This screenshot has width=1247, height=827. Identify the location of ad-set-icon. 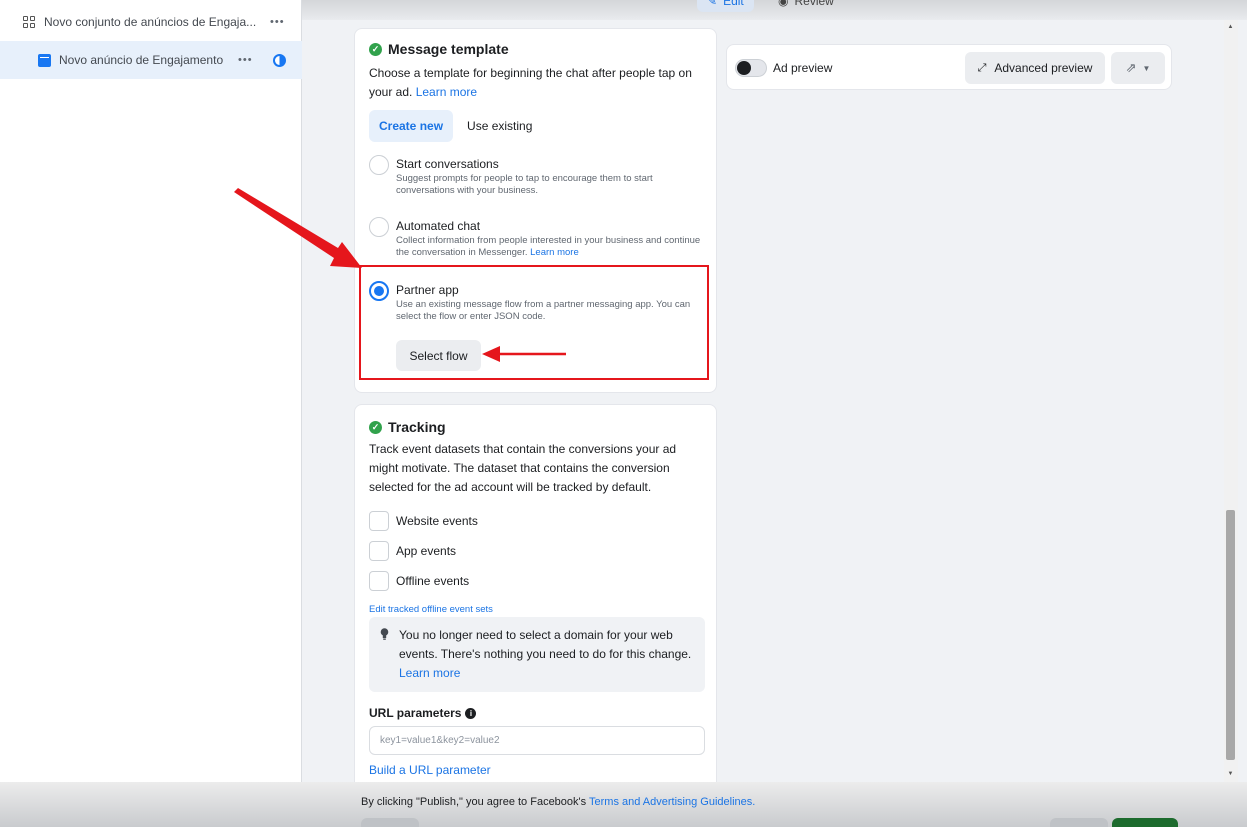
(29, 22).